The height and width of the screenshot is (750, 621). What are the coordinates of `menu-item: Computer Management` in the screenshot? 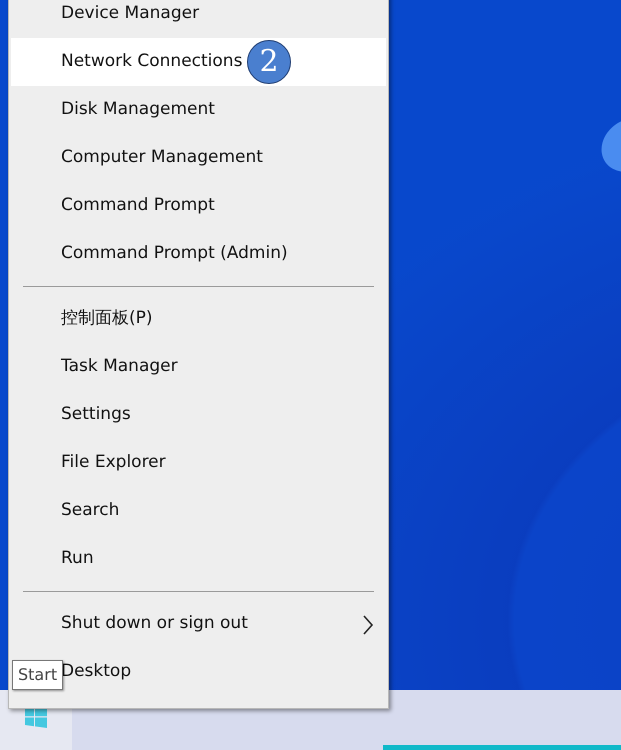 It's located at (198, 158).